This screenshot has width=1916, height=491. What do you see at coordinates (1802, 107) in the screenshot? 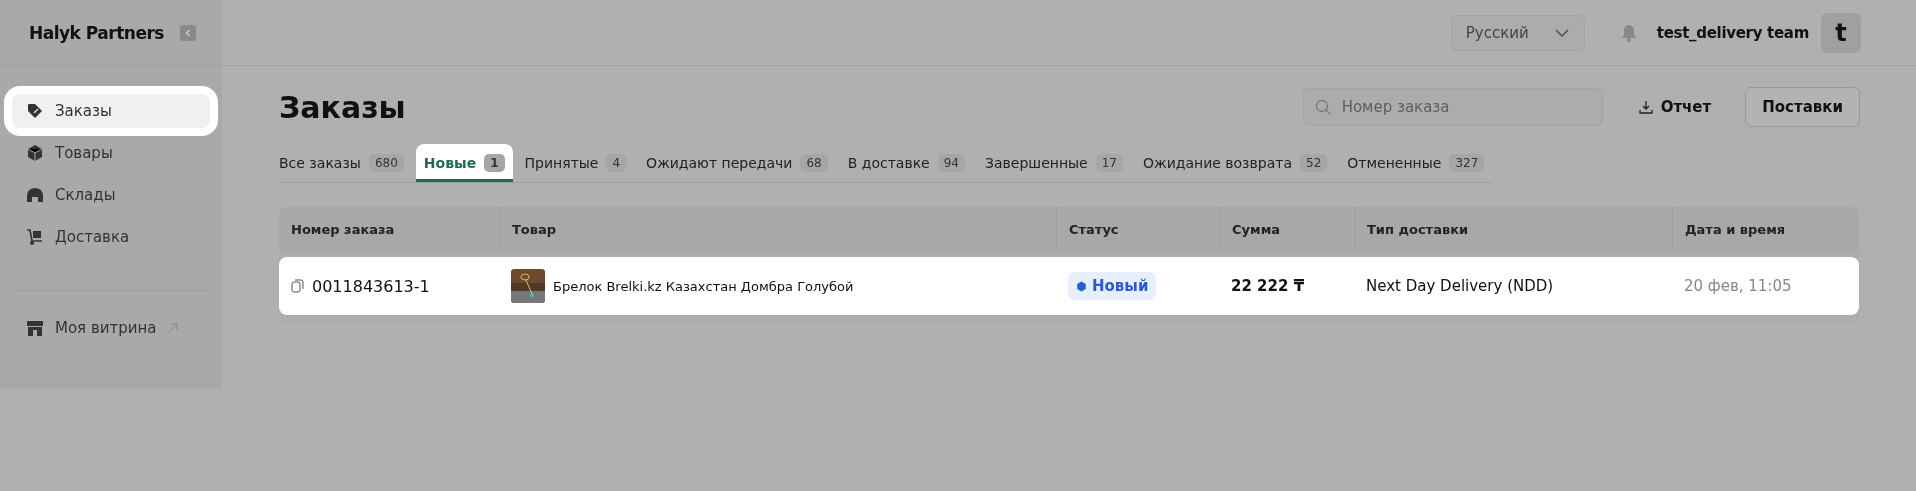
I see `supplies-button: Поставки` at bounding box center [1802, 107].